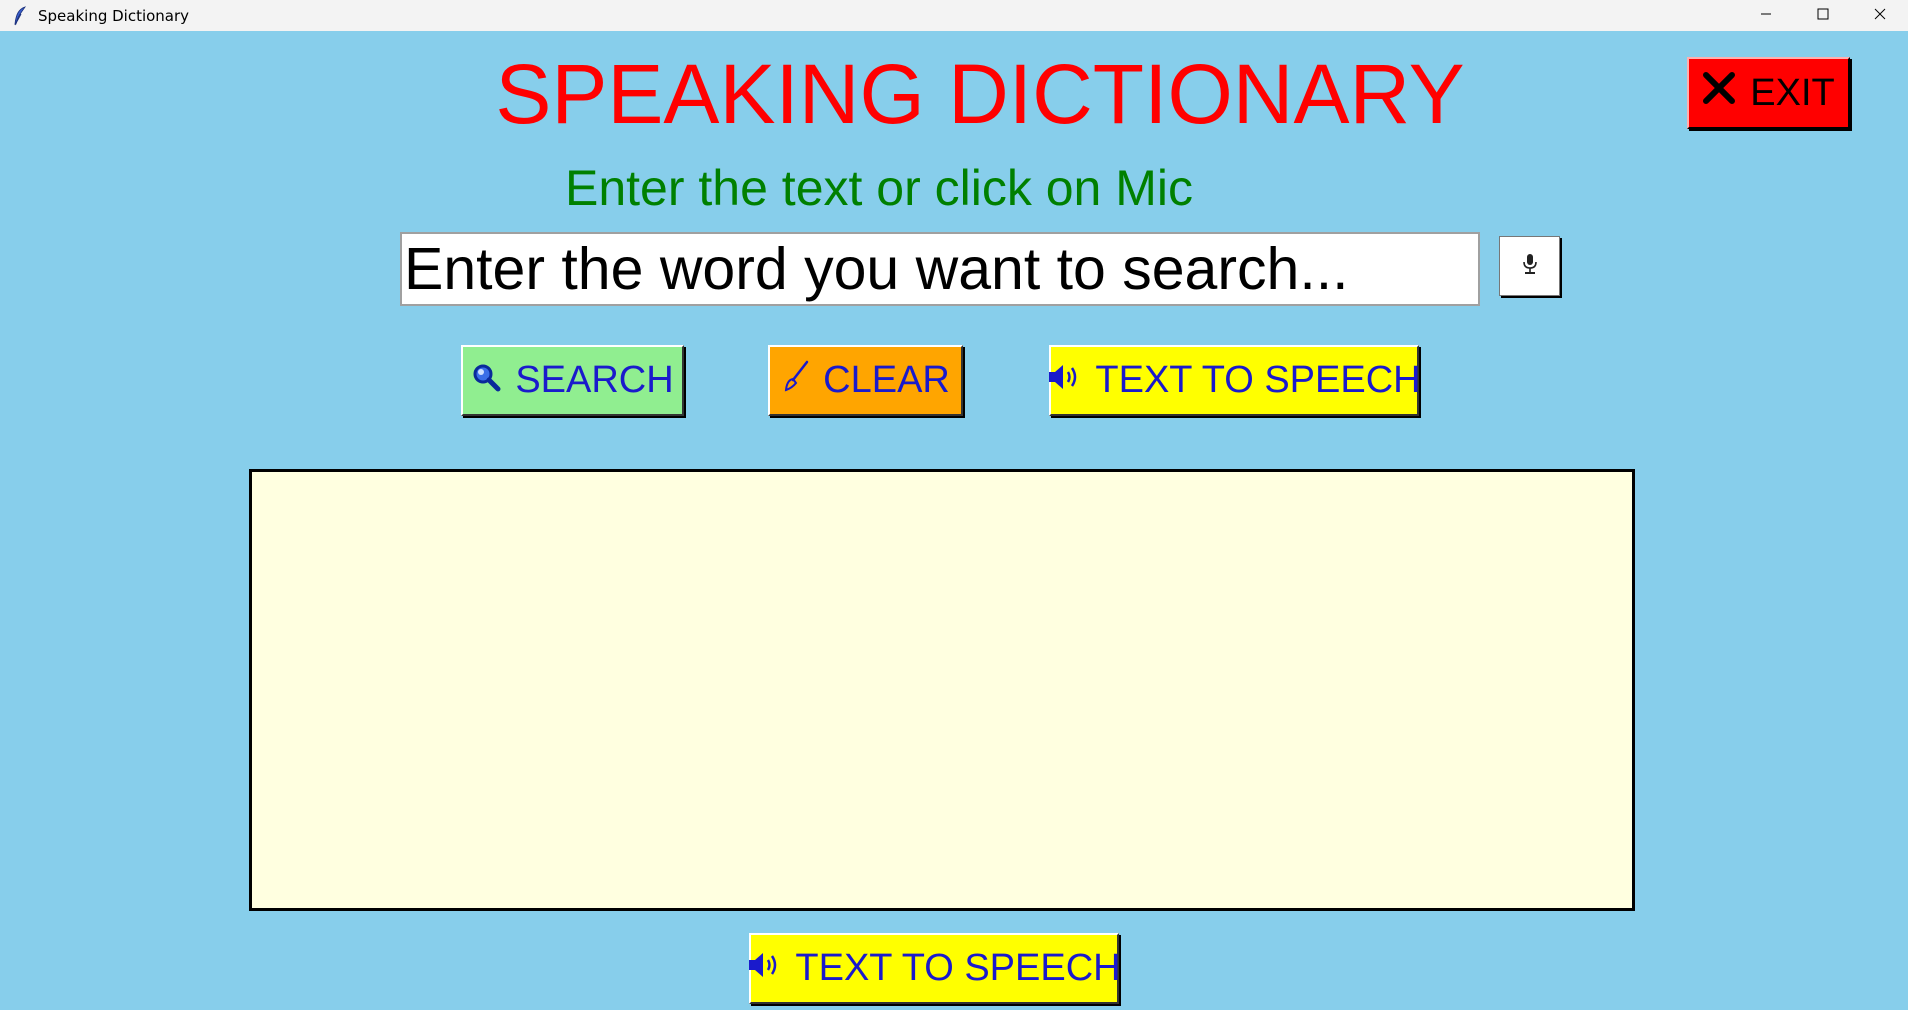 The height and width of the screenshot is (1010, 1908). I want to click on close-window-button, so click(1879, 15).